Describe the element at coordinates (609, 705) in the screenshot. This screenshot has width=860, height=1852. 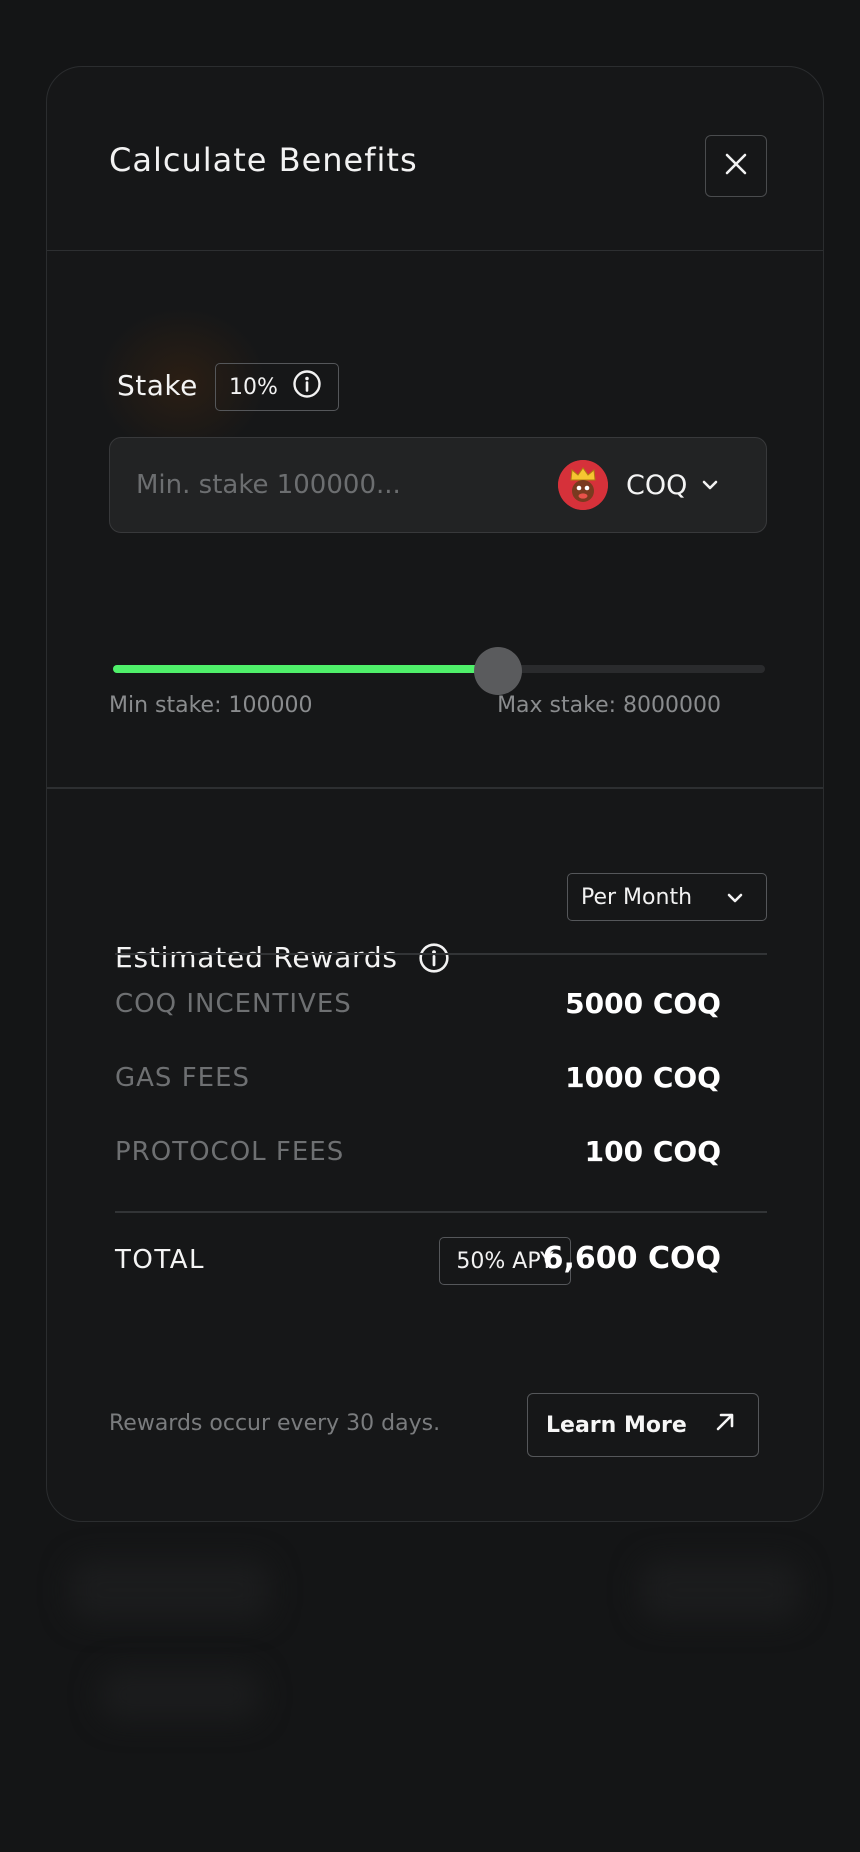
I see `max-stake-label: Max stake: 8000000` at that location.